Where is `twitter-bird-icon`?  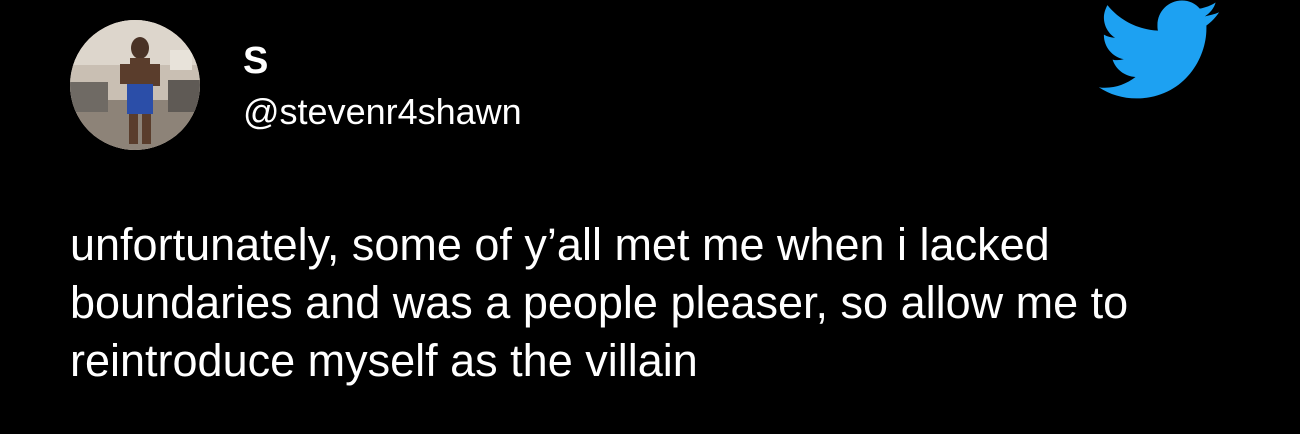 twitter-bird-icon is located at coordinates (1160, 51).